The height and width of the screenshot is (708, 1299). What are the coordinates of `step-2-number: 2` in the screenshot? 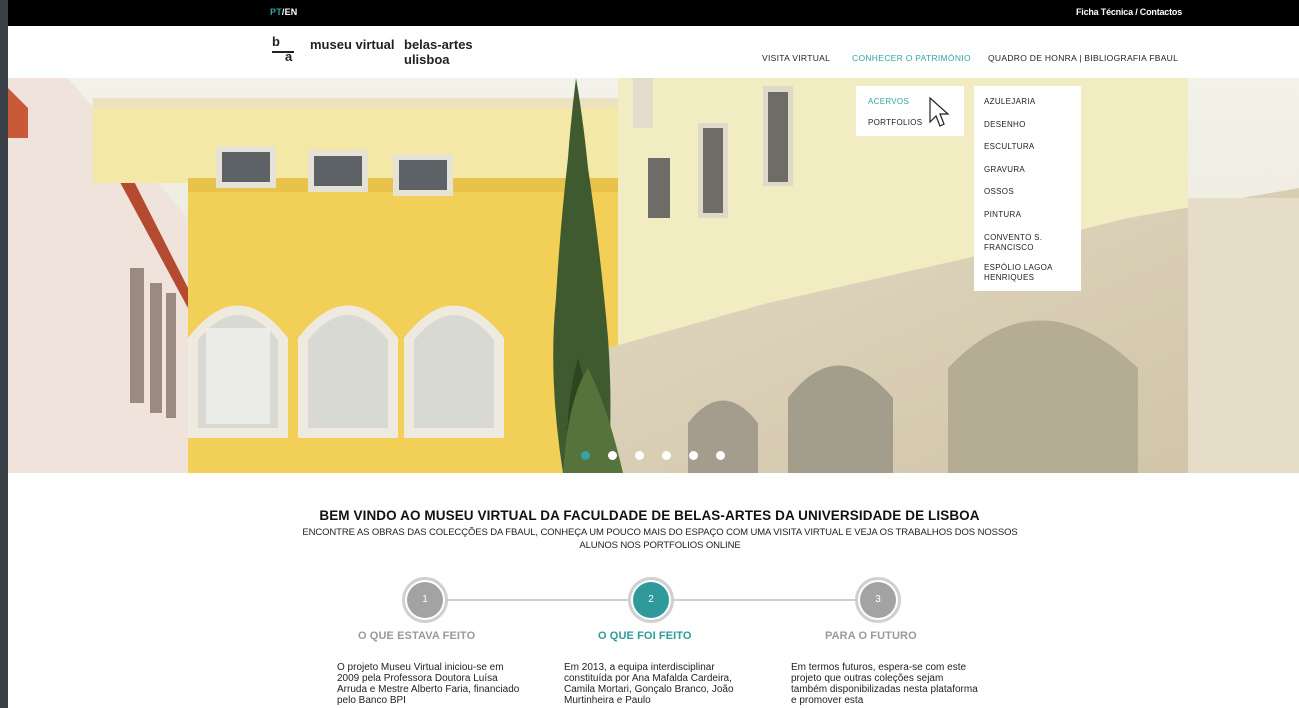 It's located at (651, 600).